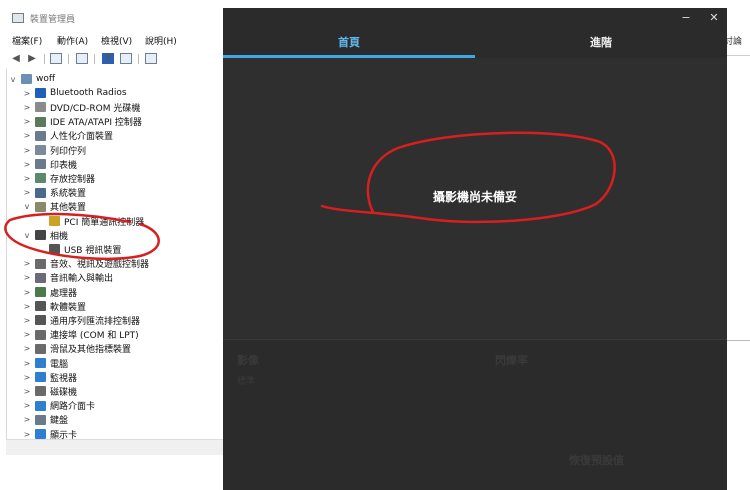 The width and height of the screenshot is (750, 490). Describe the element at coordinates (18, 18) in the screenshot. I see `device-manager-icon` at that location.